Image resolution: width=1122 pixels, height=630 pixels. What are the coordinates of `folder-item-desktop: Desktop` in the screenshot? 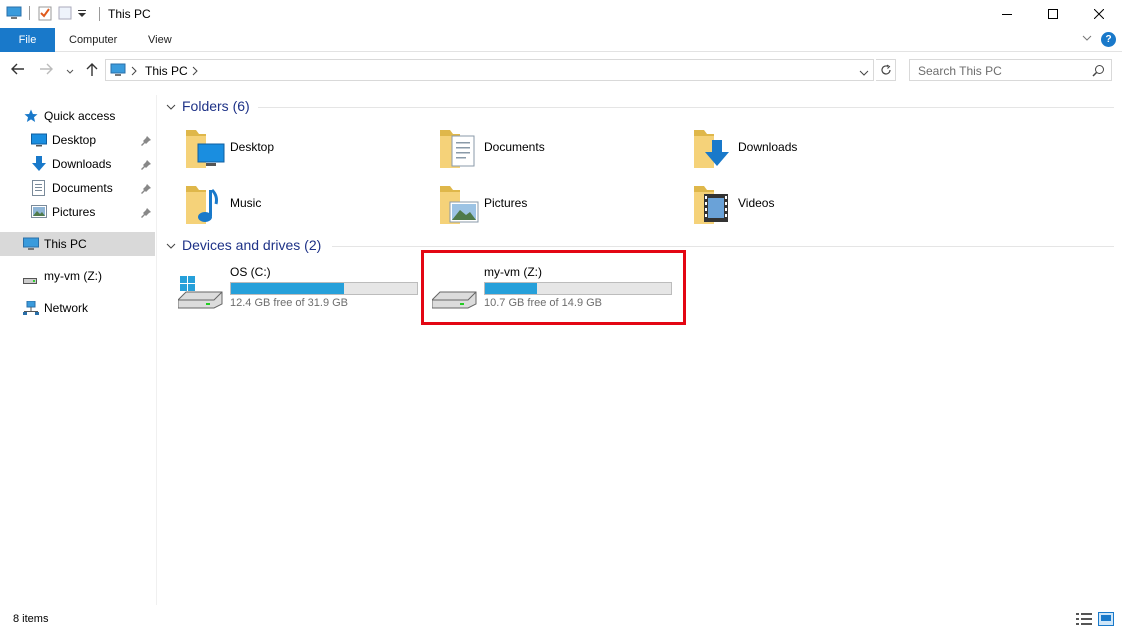 It's located at (304, 148).